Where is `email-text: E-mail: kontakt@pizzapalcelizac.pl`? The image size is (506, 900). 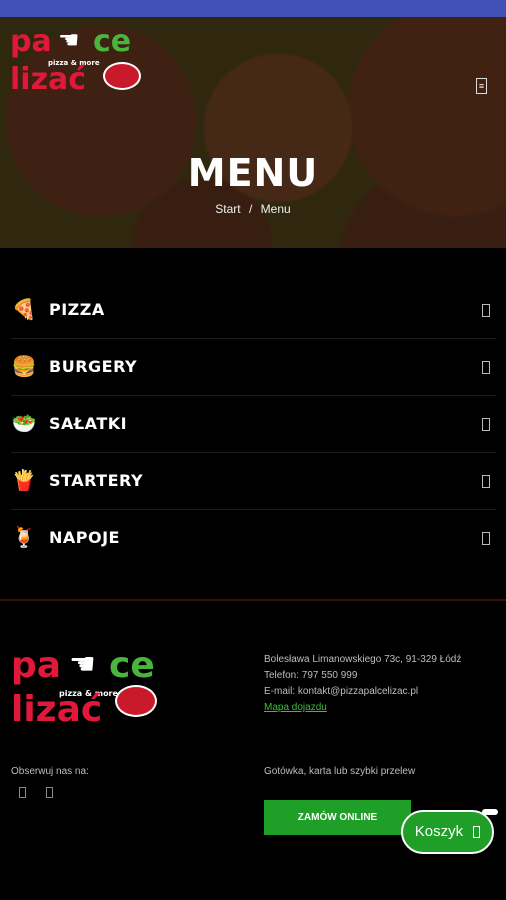 email-text: E-mail: kontakt@pizzapalcelizac.pl is located at coordinates (379, 692).